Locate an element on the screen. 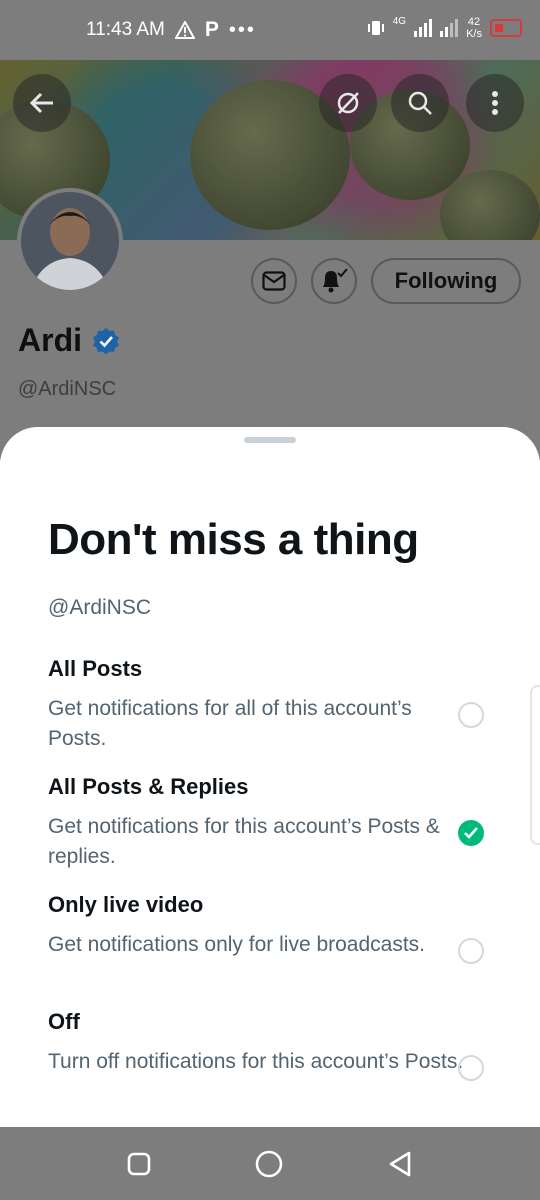 This screenshot has height=1200, width=540. signal-icon is located at coordinates (423, 28).